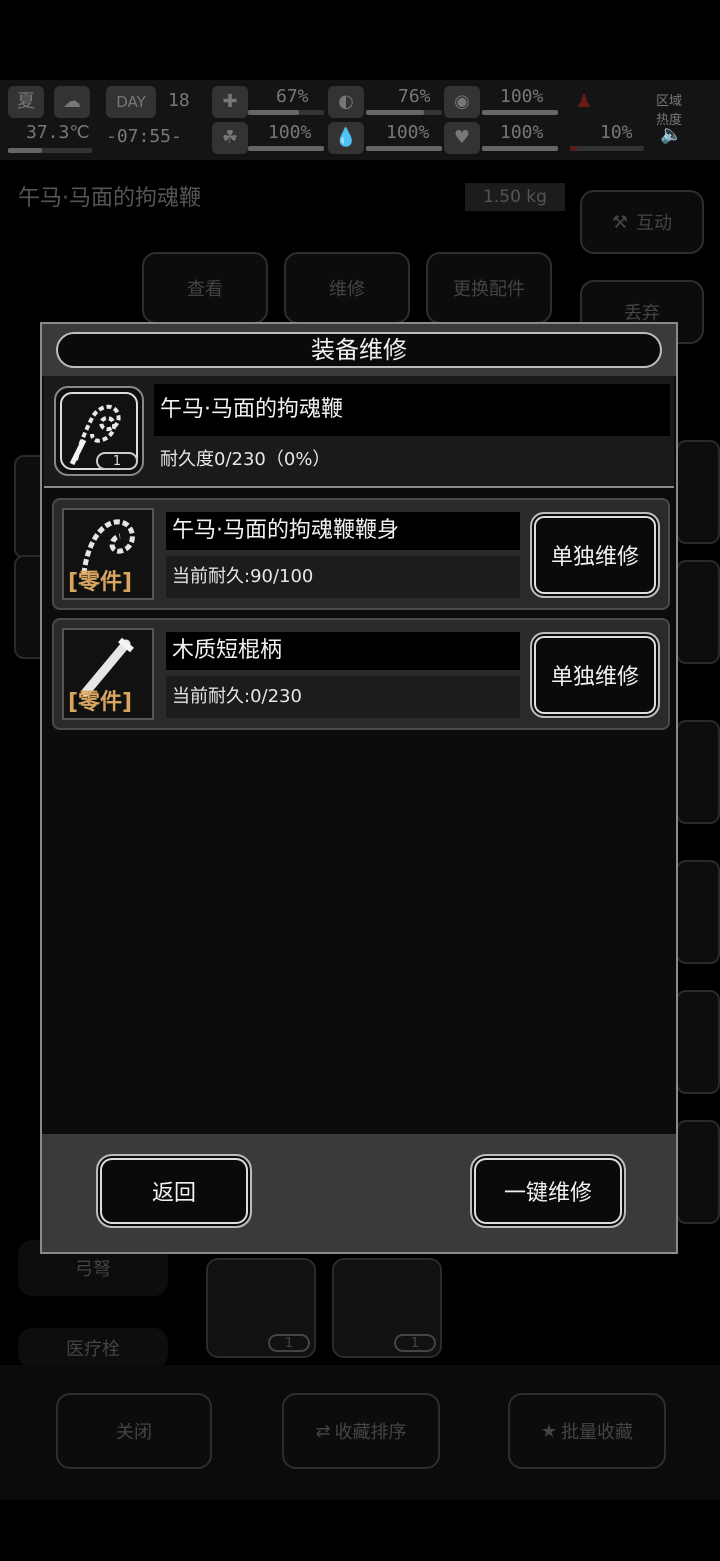 This screenshot has height=1561, width=720. I want to click on stat-hunger: 76%, so click(414, 96).